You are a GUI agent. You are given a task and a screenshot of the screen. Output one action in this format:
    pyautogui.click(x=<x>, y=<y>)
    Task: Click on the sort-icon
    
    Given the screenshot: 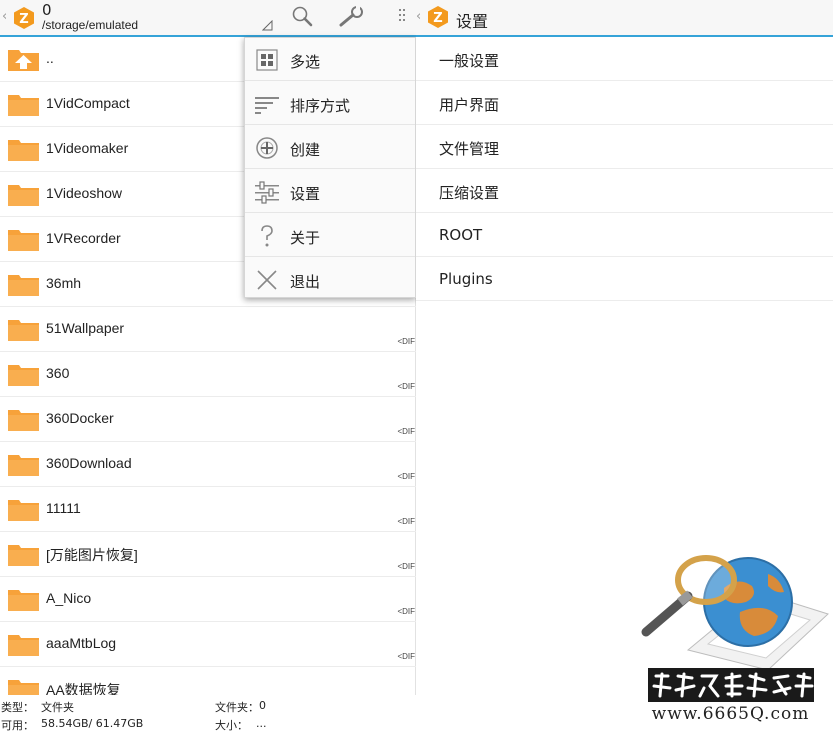 What is the action you would take?
    pyautogui.click(x=267, y=105)
    